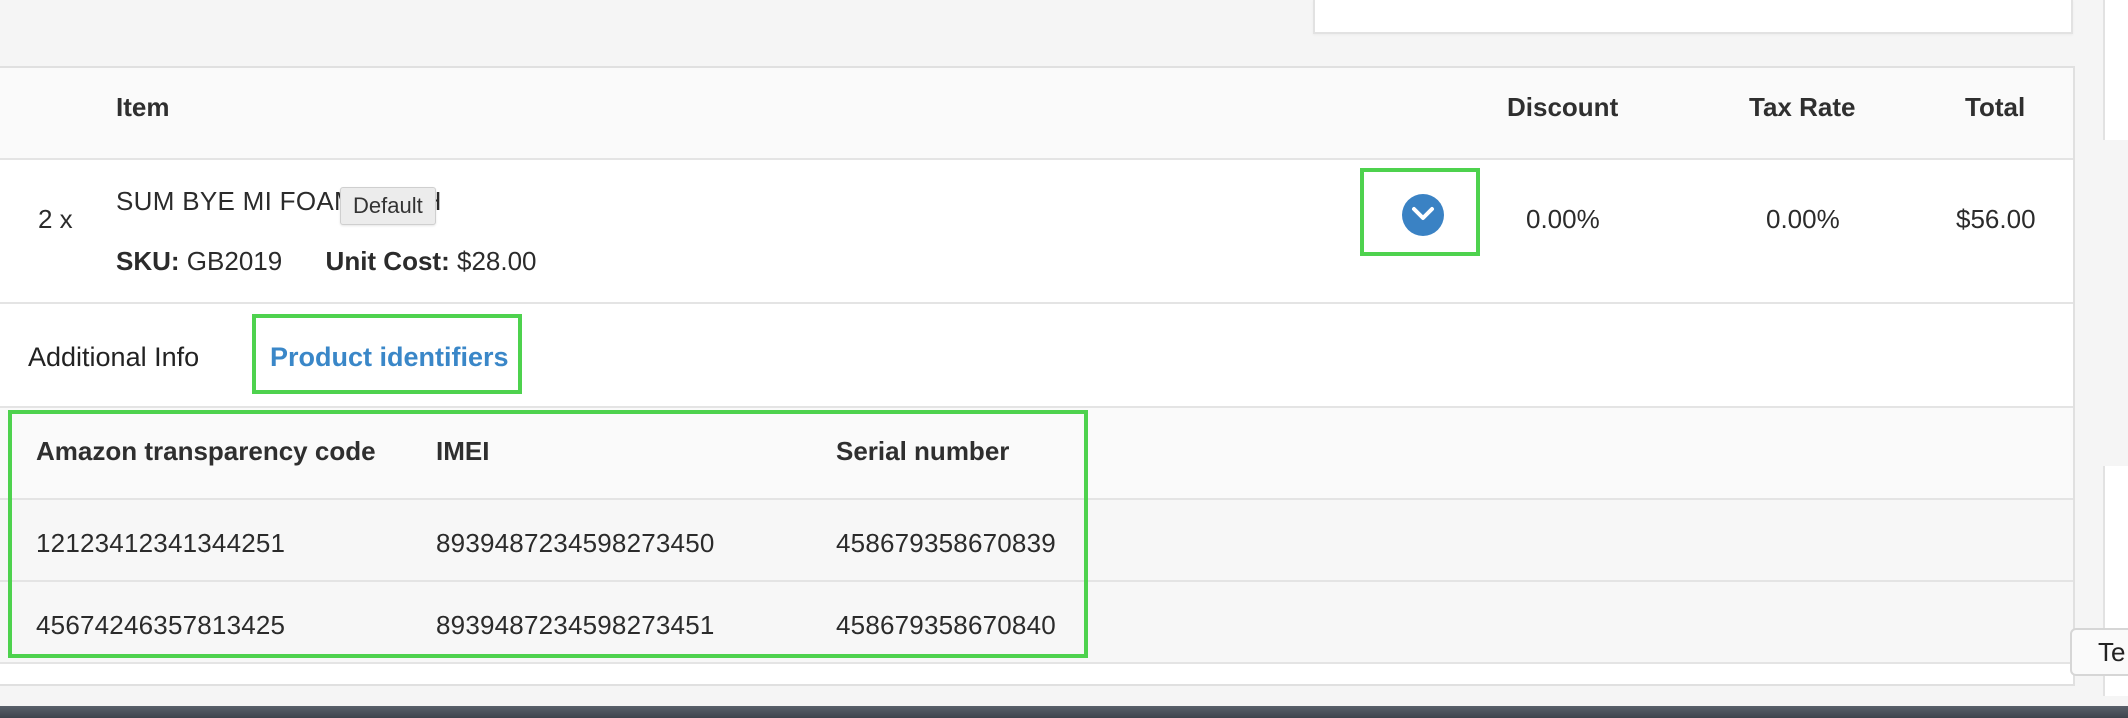 This screenshot has height=718, width=2128. I want to click on column-header-discount: Discount, so click(1563, 107).